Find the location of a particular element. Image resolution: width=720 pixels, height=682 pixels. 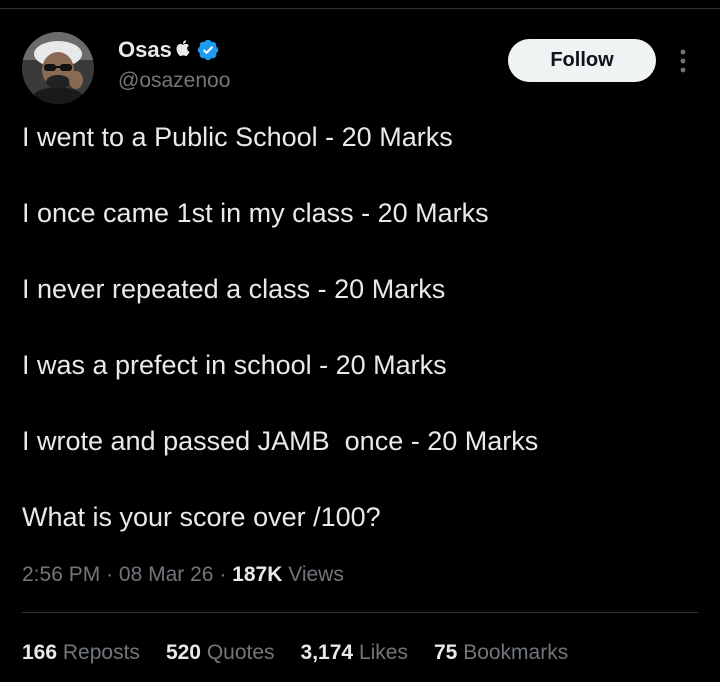

reposts-stat: 166 Reposts is located at coordinates (81, 653).